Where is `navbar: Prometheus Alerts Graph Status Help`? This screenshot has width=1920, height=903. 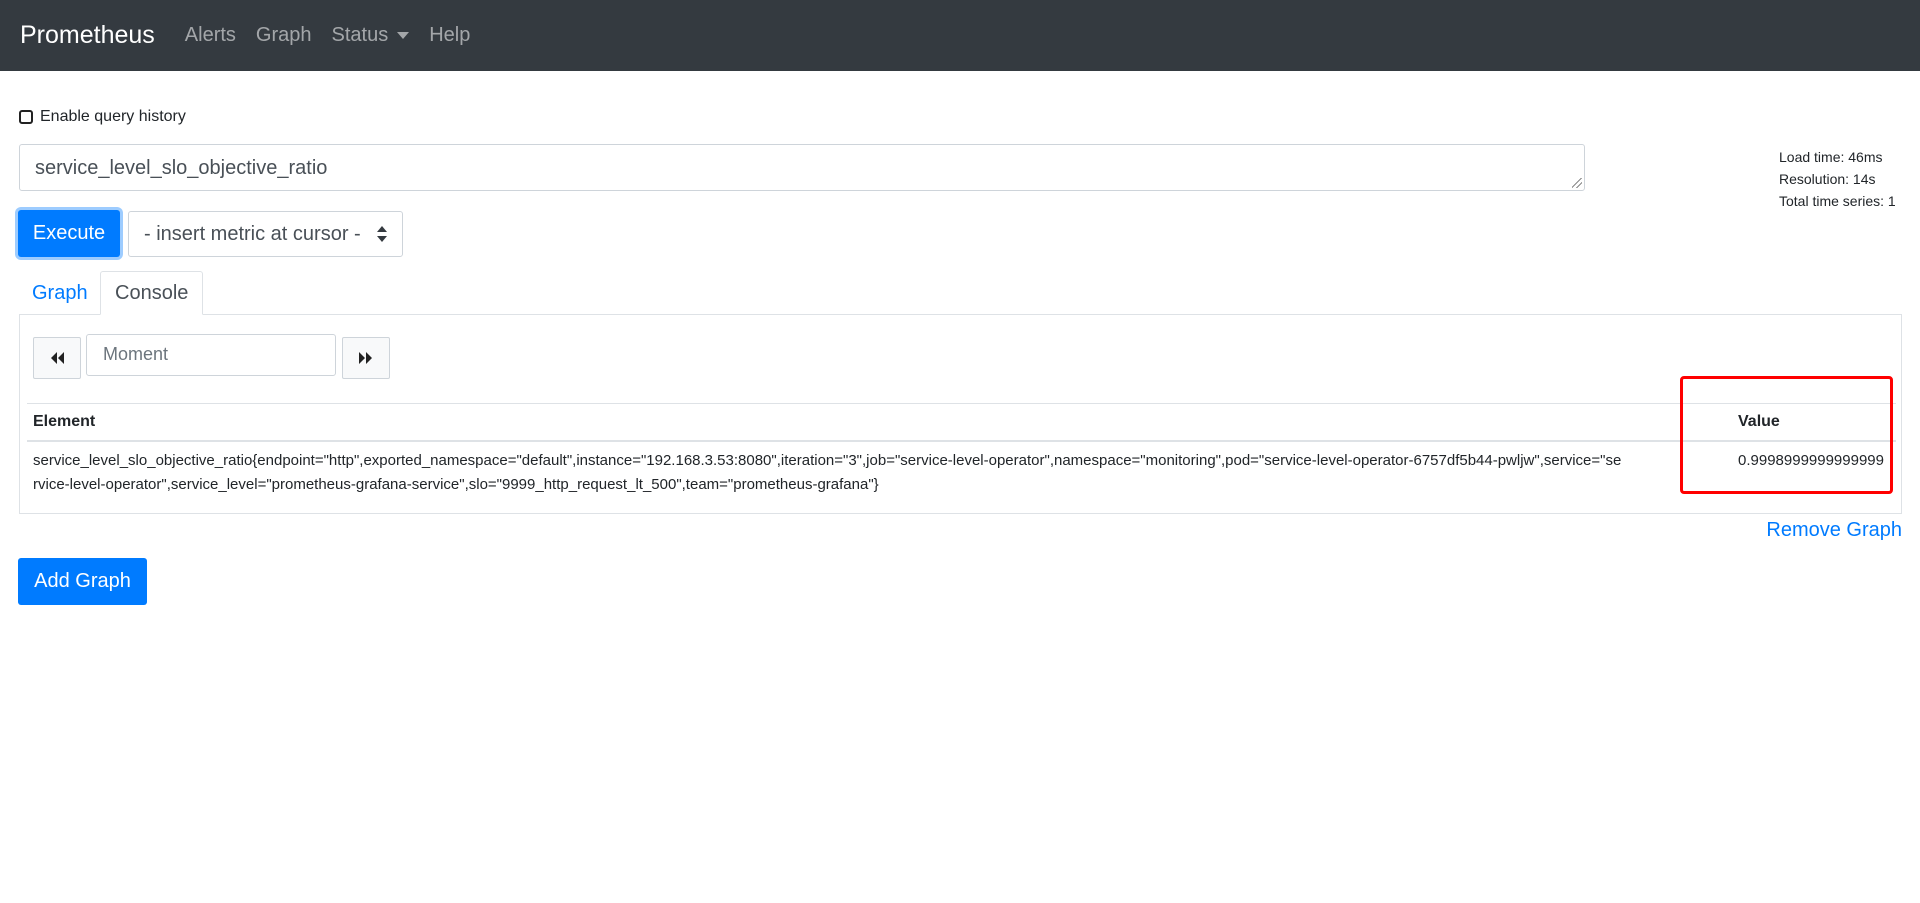
navbar: Prometheus Alerts Graph Status Help is located at coordinates (960, 35).